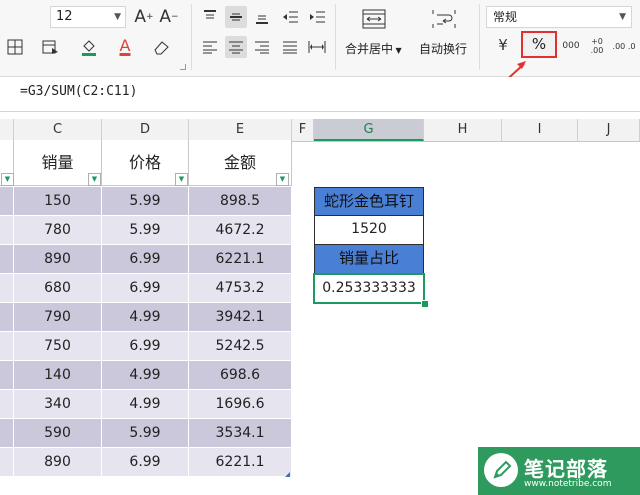 This screenshot has width=640, height=495. What do you see at coordinates (317, 17) in the screenshot?
I see `increase-indent-button` at bounding box center [317, 17].